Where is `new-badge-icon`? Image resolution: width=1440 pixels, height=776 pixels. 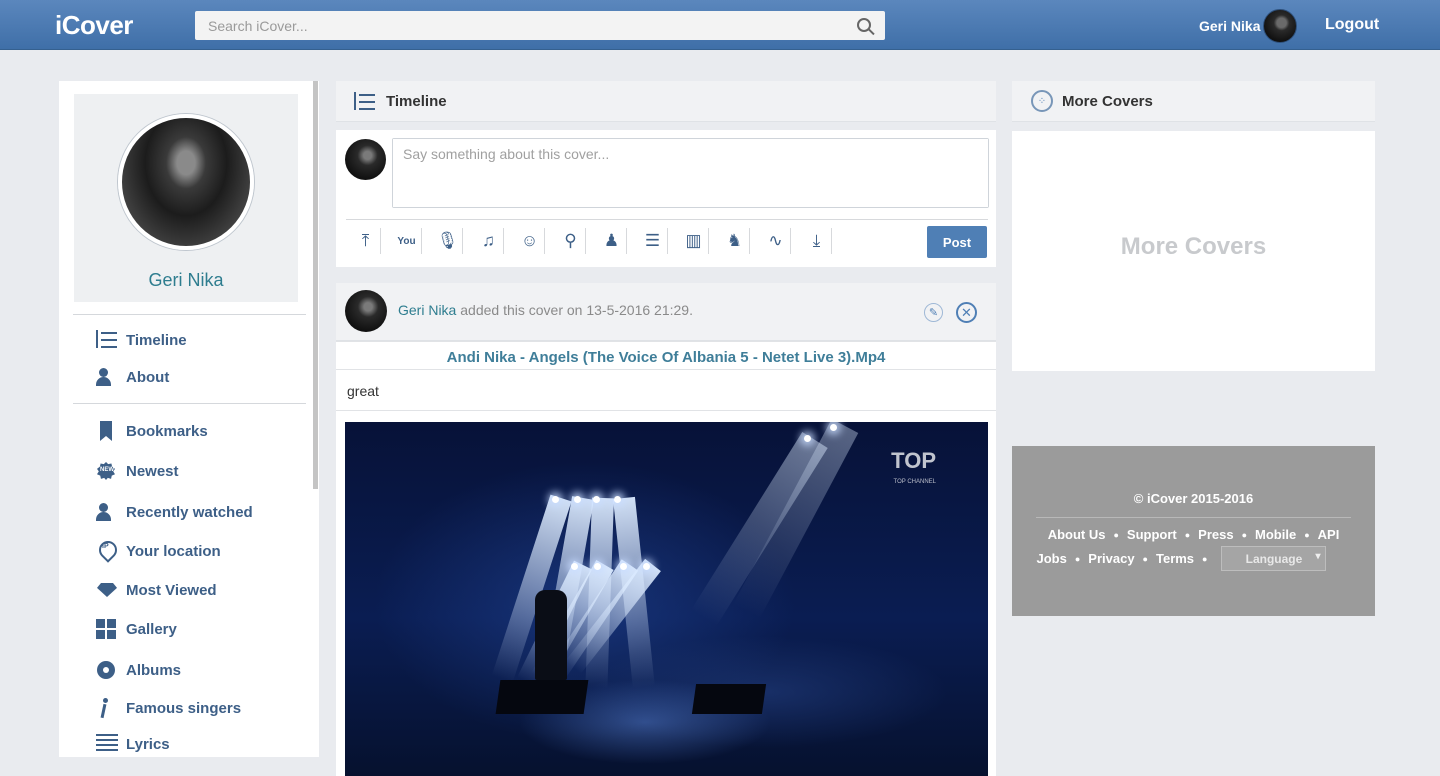 new-badge-icon is located at coordinates (107, 471).